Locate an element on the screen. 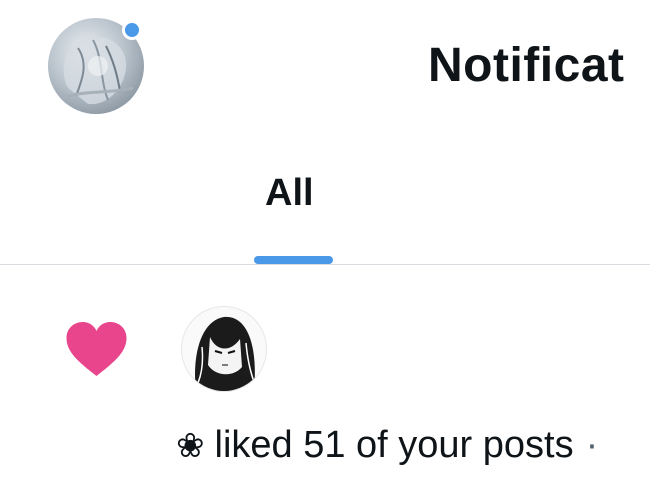  flower-icon: ❀ is located at coordinates (190, 446).